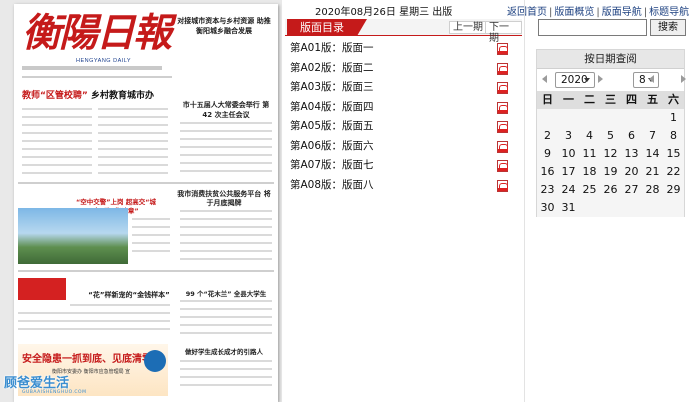 This screenshot has height=402, width=690. I want to click on nav-home-link: 返回首页, so click(527, 12).